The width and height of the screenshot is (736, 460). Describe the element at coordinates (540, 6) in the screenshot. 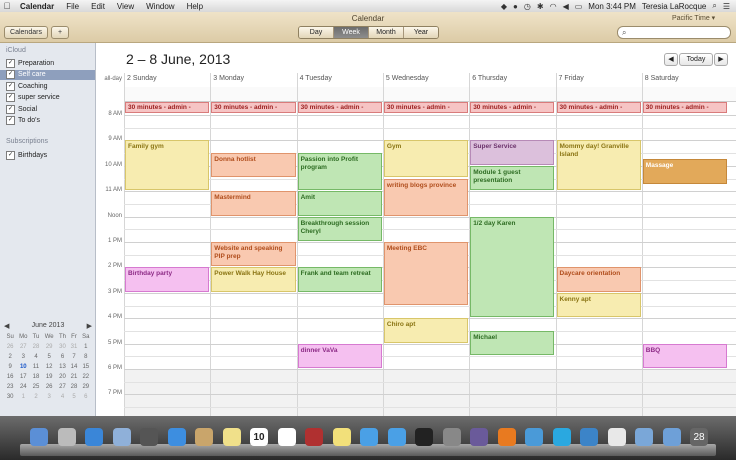

I see `bluetooth-icon: ✱` at that location.